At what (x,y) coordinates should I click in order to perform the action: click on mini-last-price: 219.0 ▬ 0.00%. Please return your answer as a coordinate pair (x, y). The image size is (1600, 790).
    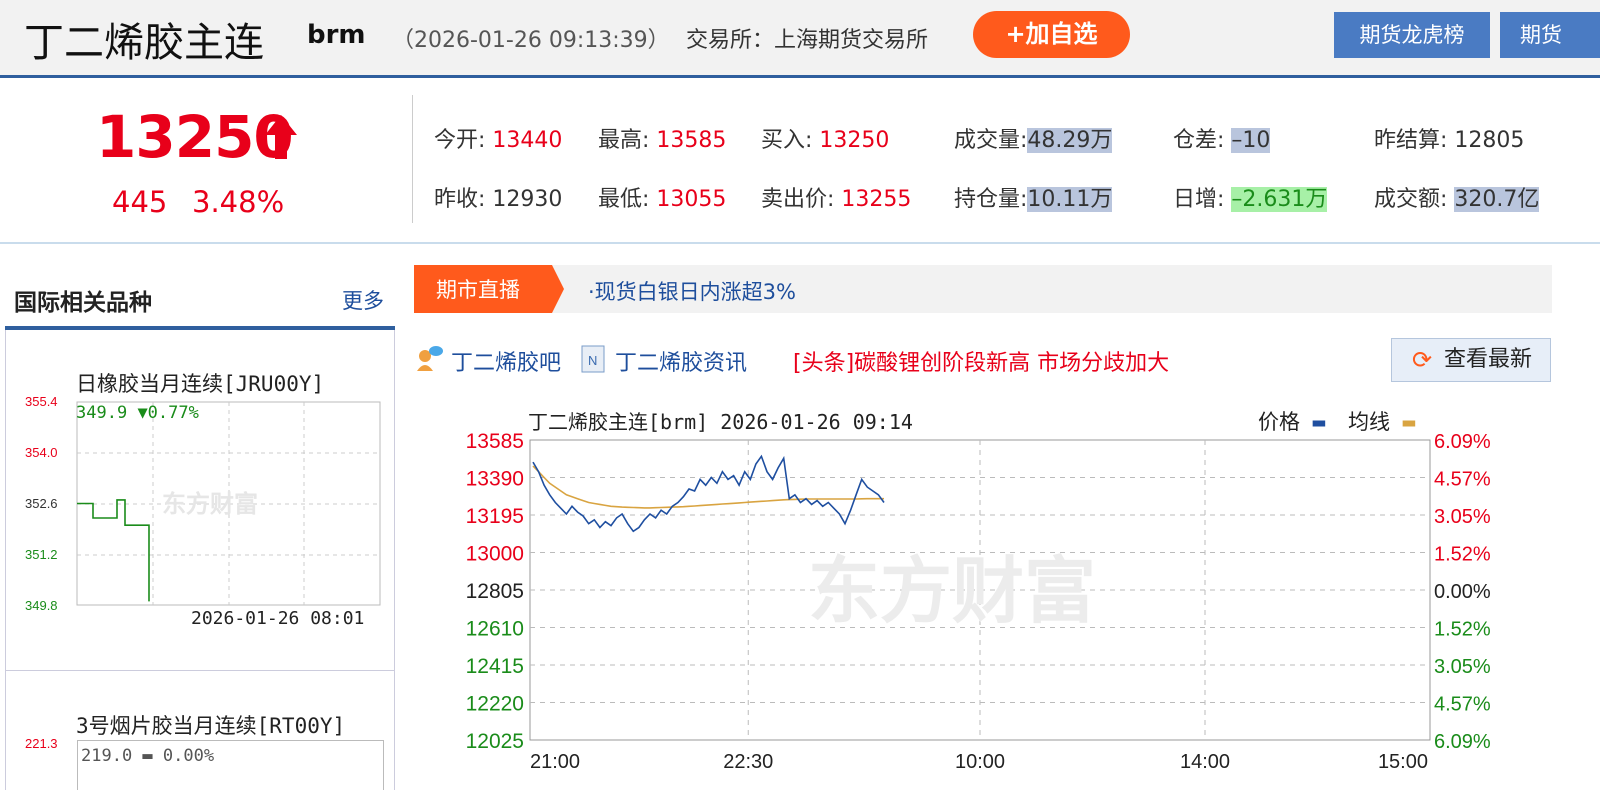
    Looking at the image, I should click on (148, 756).